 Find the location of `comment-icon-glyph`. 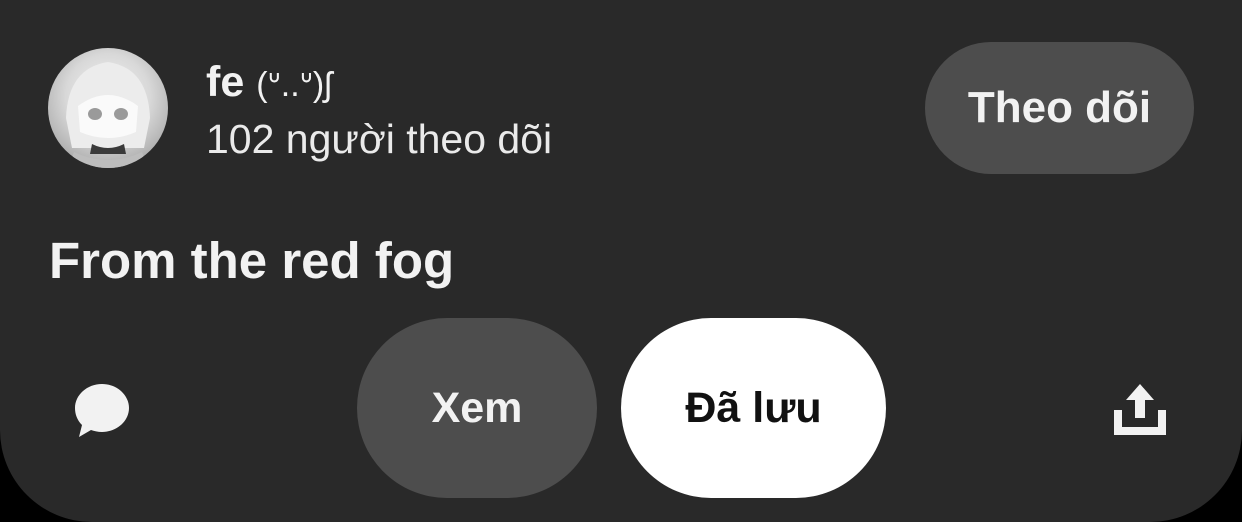

comment-icon-glyph is located at coordinates (102, 410).